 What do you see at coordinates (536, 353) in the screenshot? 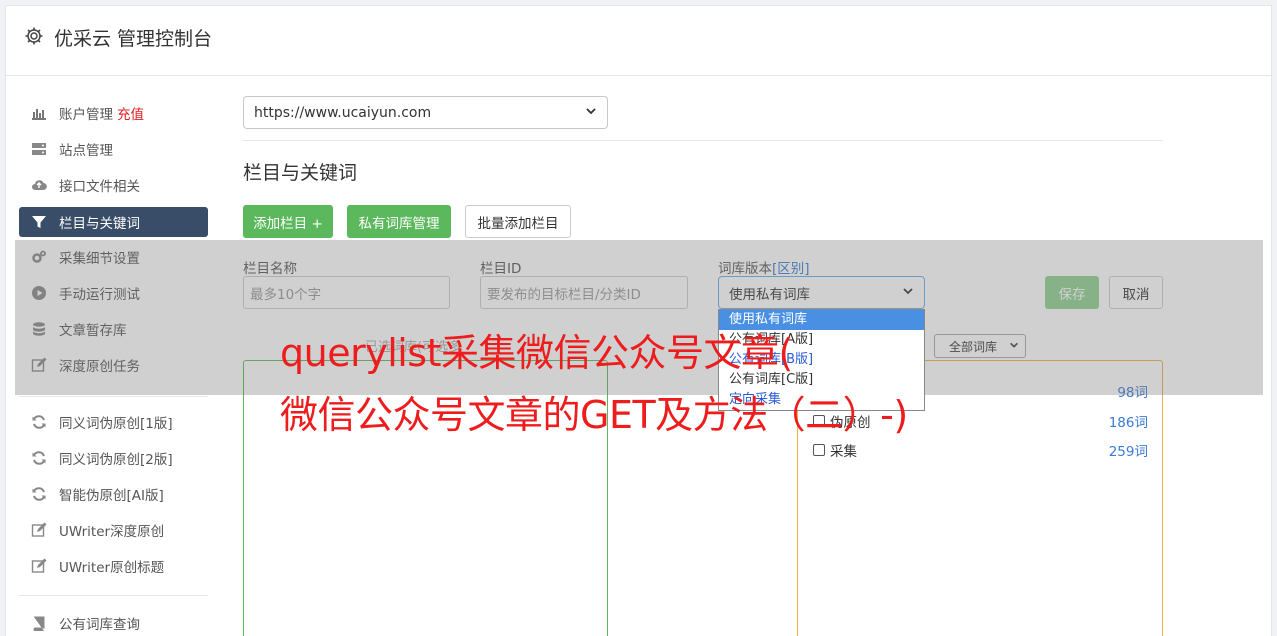
I see `headline-line-1: querylist采集微信公众号文章(` at bounding box center [536, 353].